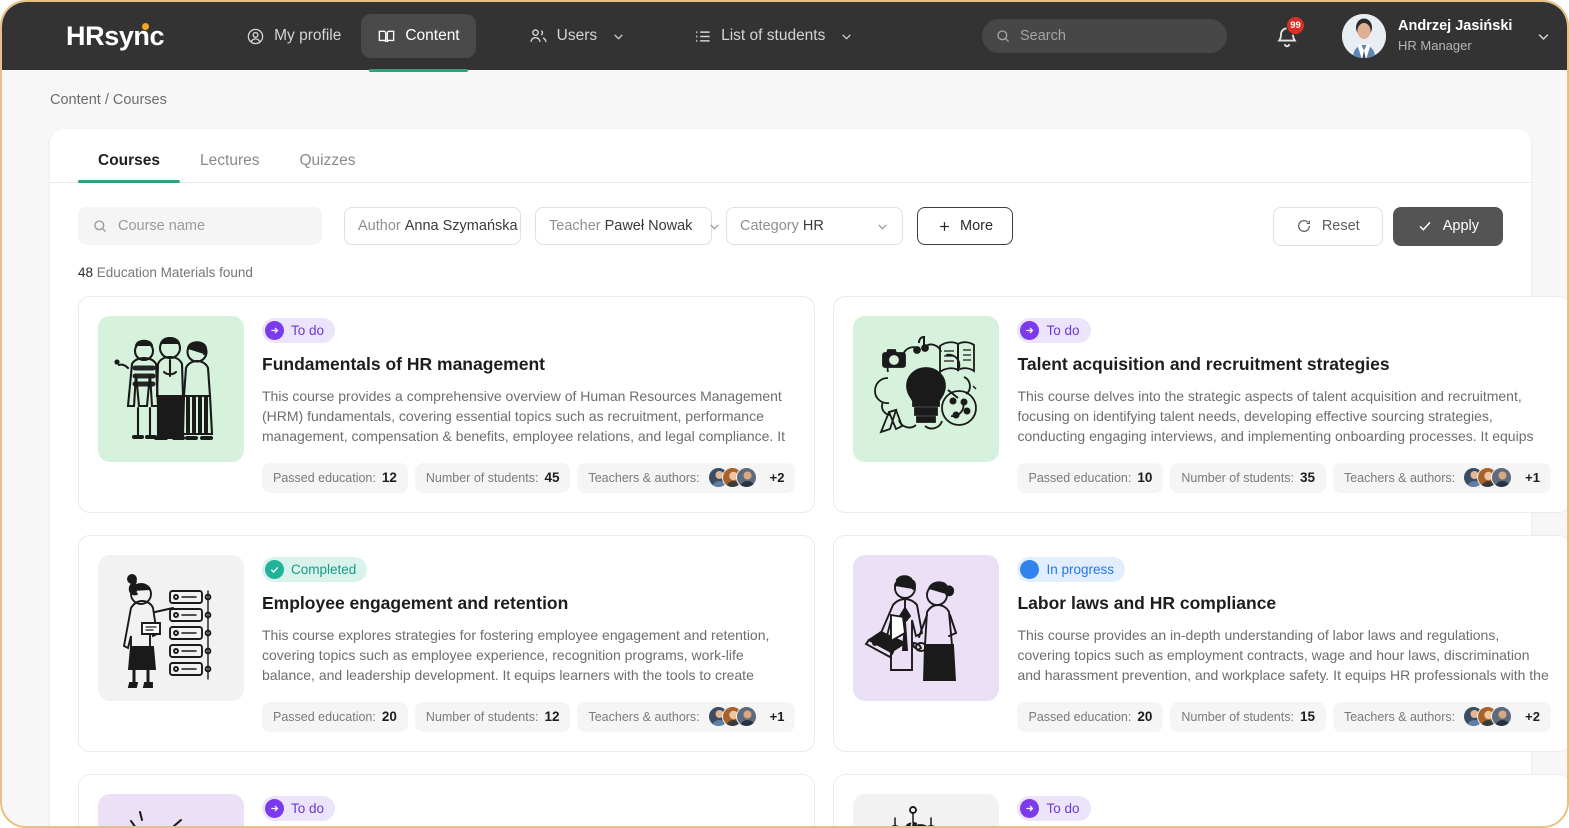  Describe the element at coordinates (913, 815) in the screenshot. I see `person-armchair-illustration` at that location.